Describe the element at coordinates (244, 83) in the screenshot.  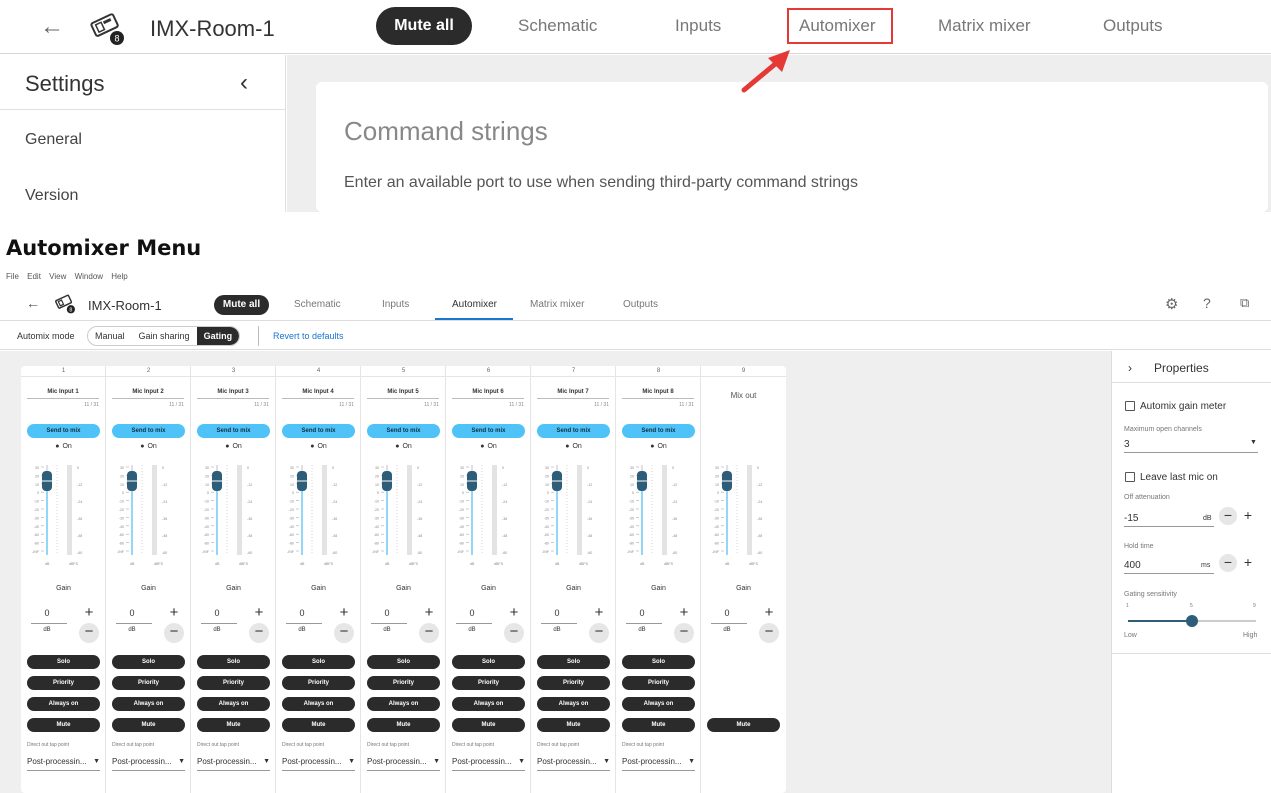
I see `collapse-chevron-icon: ‹` at that location.